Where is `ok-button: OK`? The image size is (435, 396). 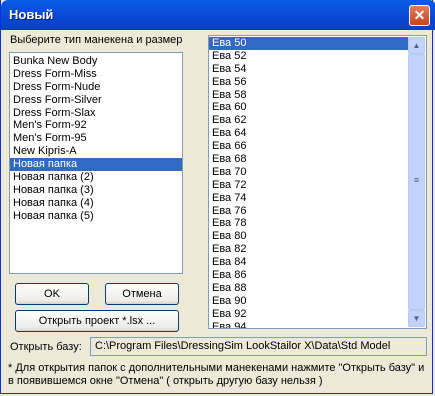 ok-button: OK is located at coordinates (52, 294).